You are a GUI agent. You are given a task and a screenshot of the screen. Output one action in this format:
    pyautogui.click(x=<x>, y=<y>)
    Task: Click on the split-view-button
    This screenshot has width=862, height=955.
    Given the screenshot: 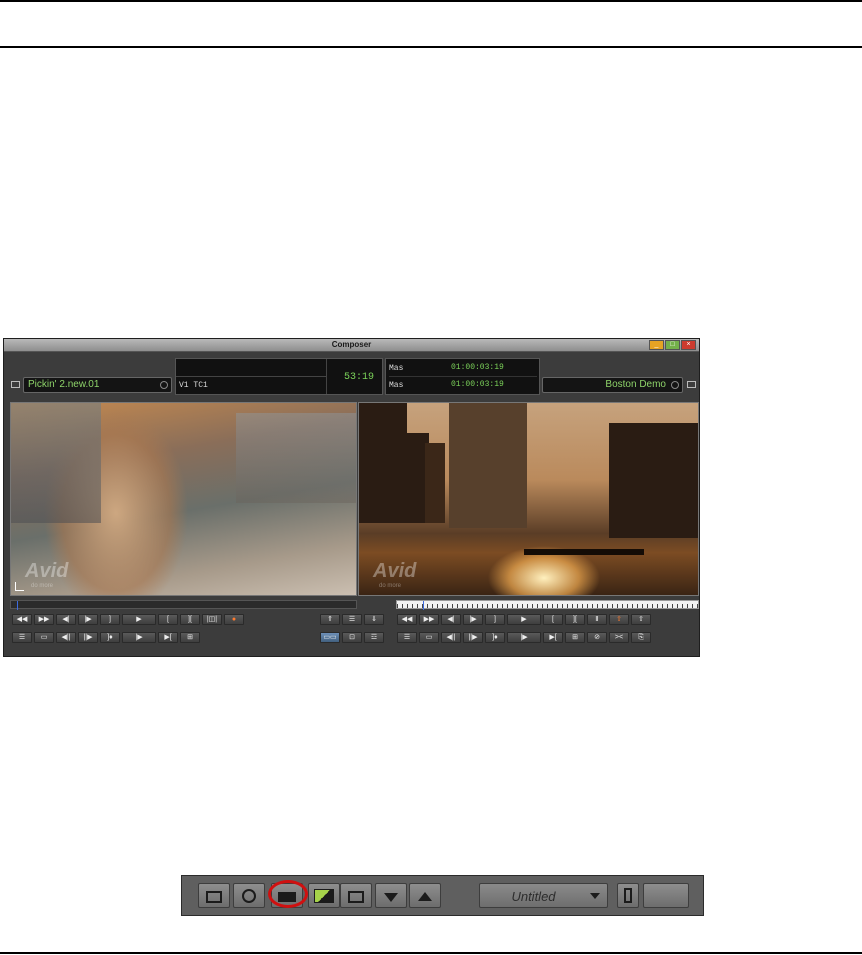 What is the action you would take?
    pyautogui.click(x=214, y=895)
    